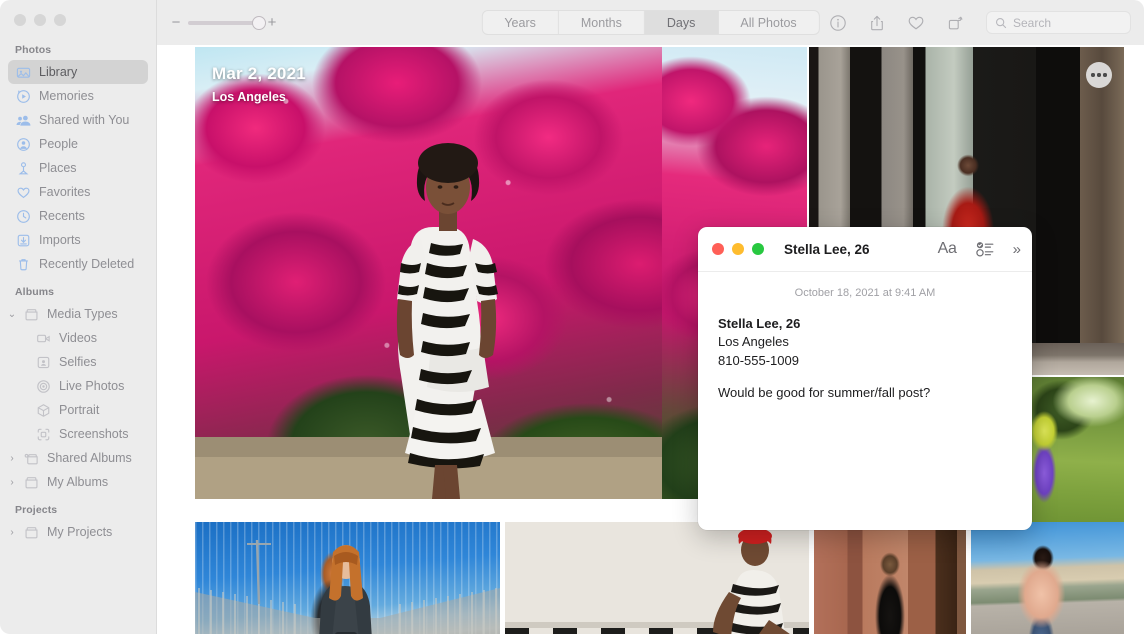 Image resolution: width=1144 pixels, height=634 pixels. I want to click on notes-close-button, so click(718, 249).